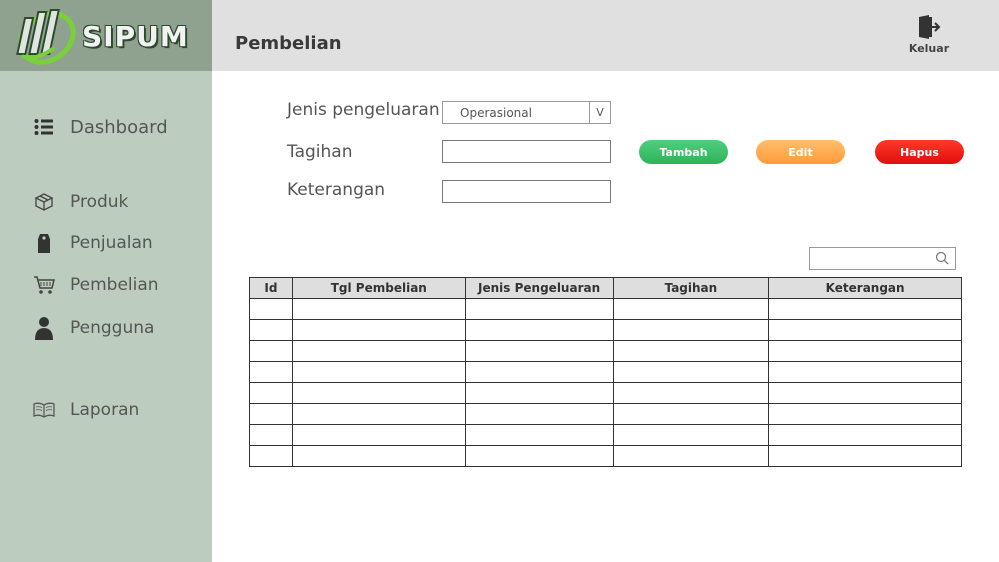  I want to click on keterangan-label: Keterangan, so click(336, 190).